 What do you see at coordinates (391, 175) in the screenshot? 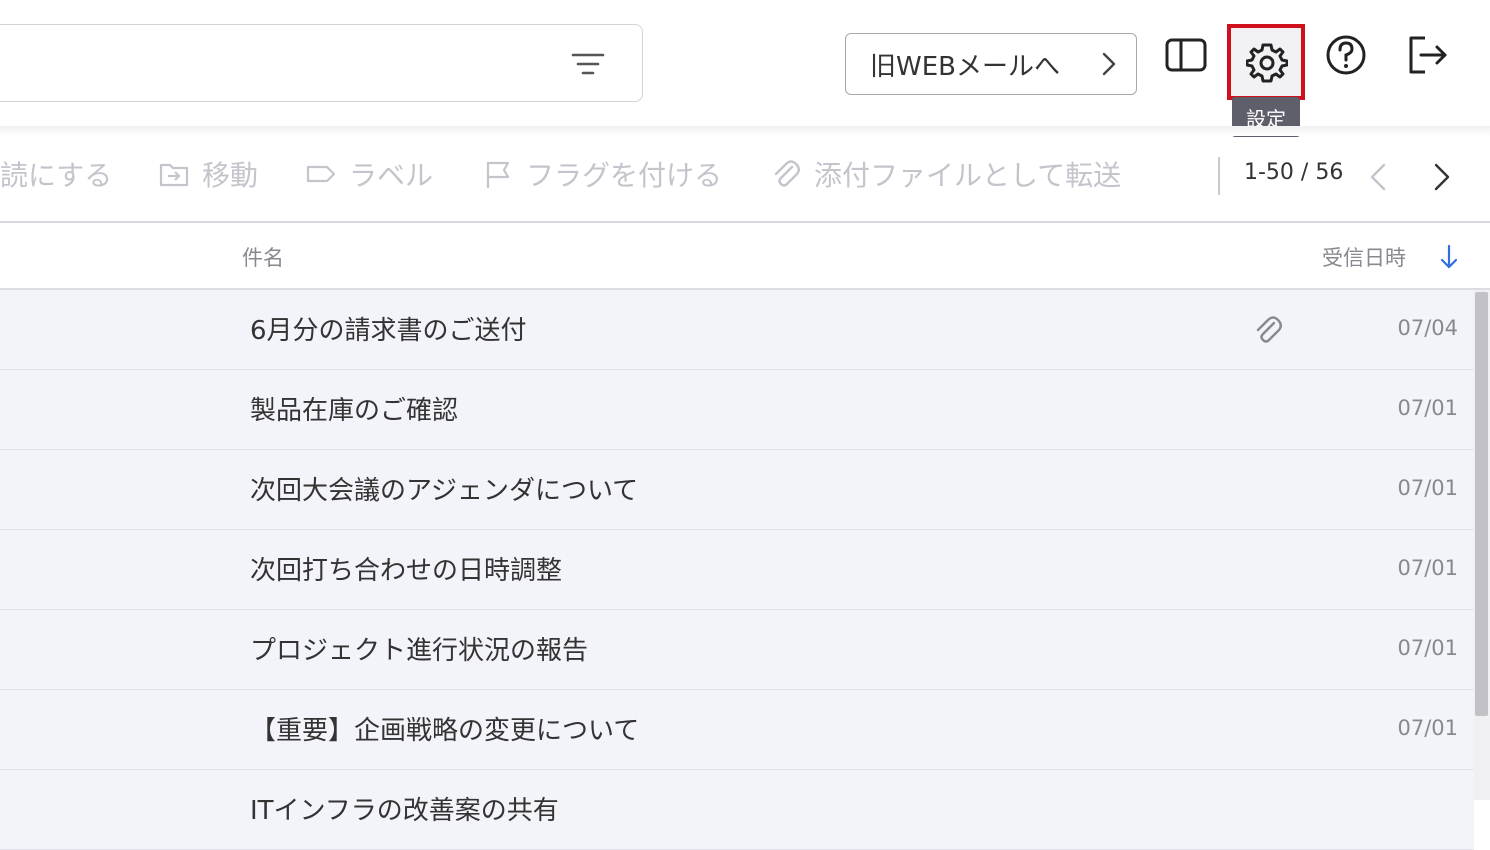
I see `label-label: ラベル` at bounding box center [391, 175].